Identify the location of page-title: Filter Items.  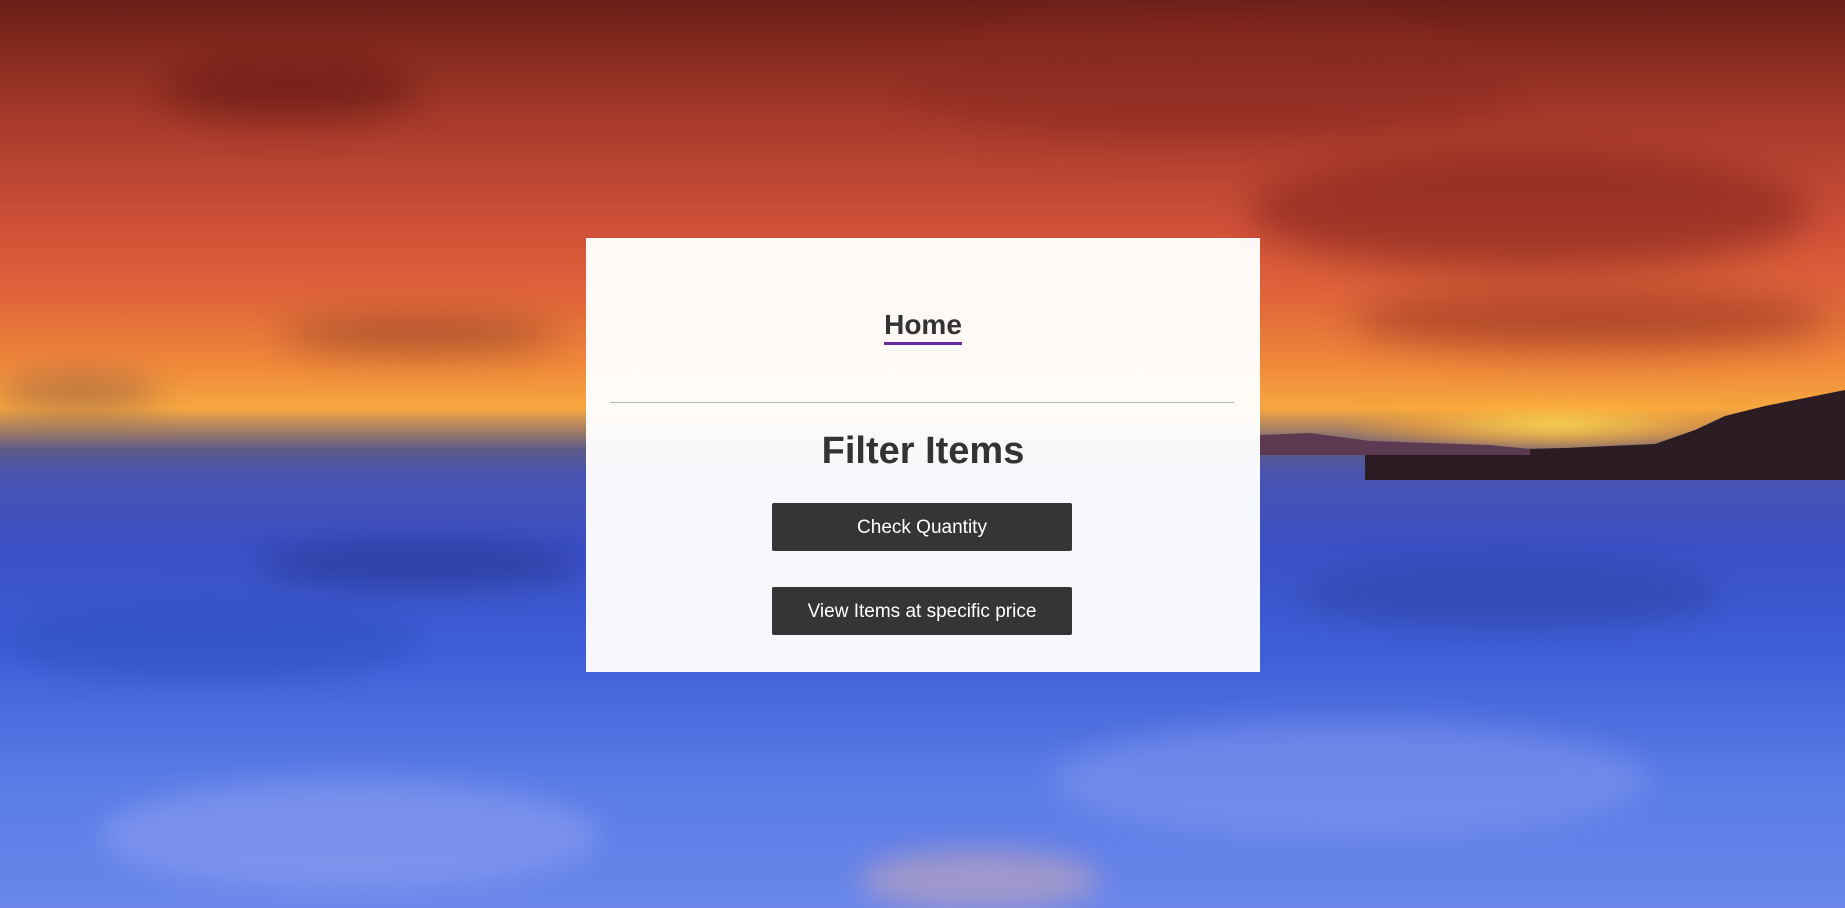
(923, 451).